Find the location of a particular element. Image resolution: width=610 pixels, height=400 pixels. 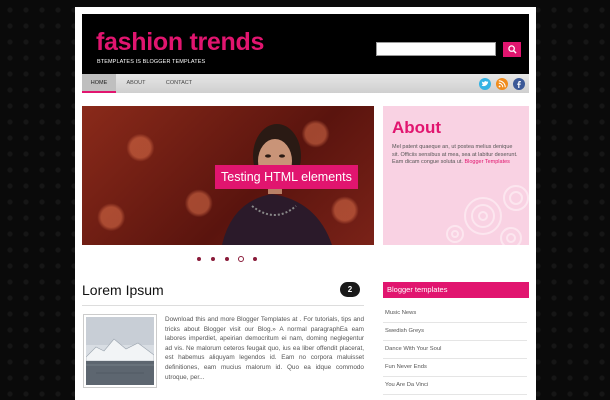

search-input is located at coordinates (436, 49).